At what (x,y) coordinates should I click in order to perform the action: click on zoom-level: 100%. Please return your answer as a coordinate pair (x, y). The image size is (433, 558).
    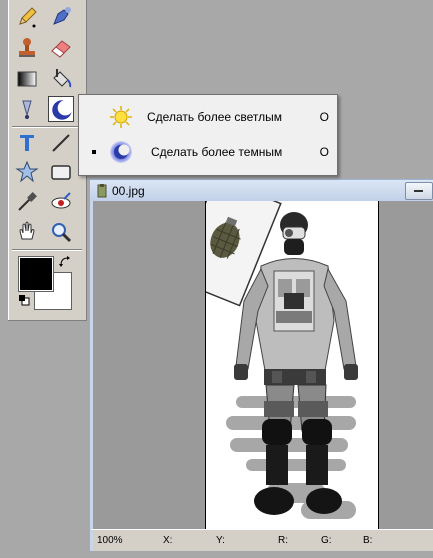
    Looking at the image, I should click on (110, 540).